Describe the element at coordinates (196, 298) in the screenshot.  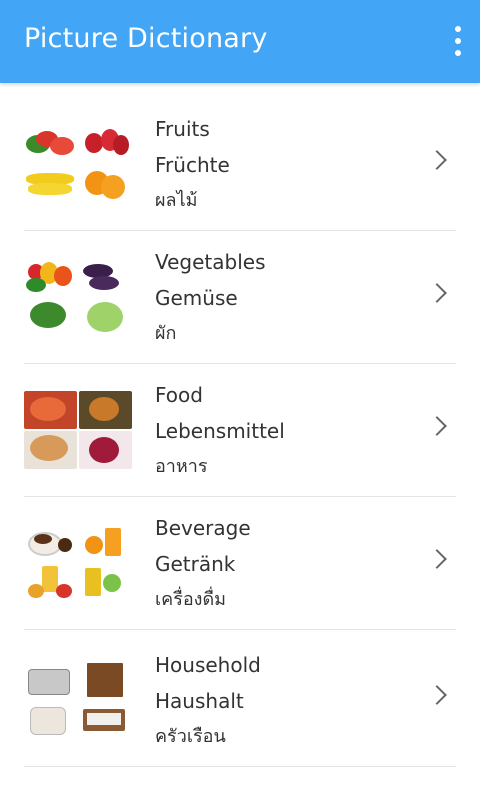
I see `category-name-de: Gemüse` at that location.